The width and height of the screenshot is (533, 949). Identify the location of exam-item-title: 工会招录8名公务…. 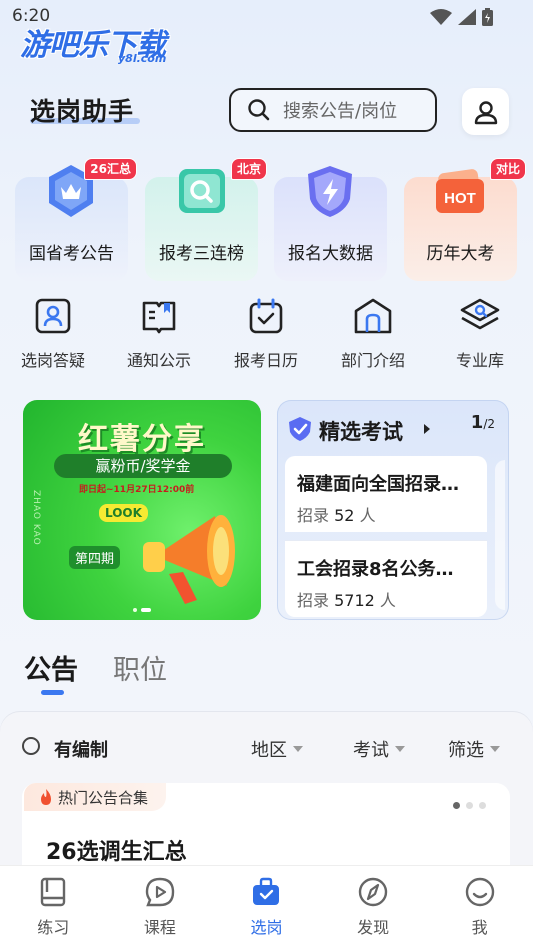
(375, 569).